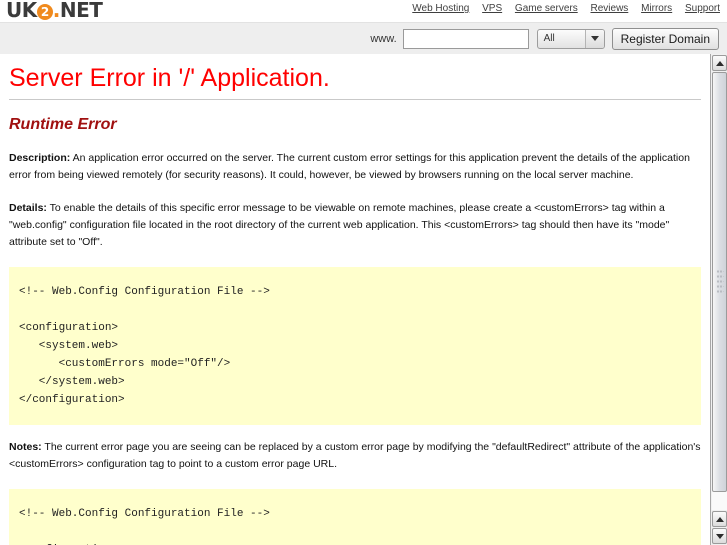  I want to click on title-divider, so click(355, 99).